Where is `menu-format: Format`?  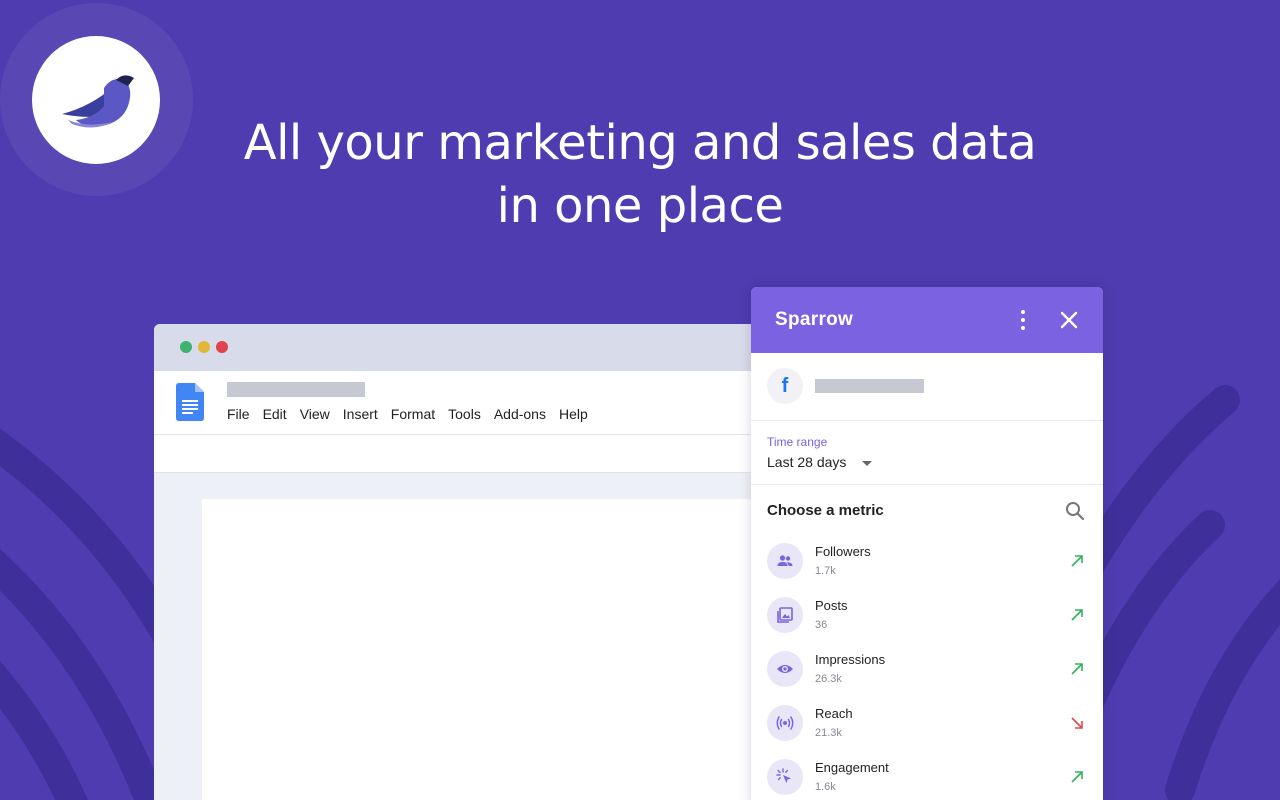 menu-format: Format is located at coordinates (413, 414).